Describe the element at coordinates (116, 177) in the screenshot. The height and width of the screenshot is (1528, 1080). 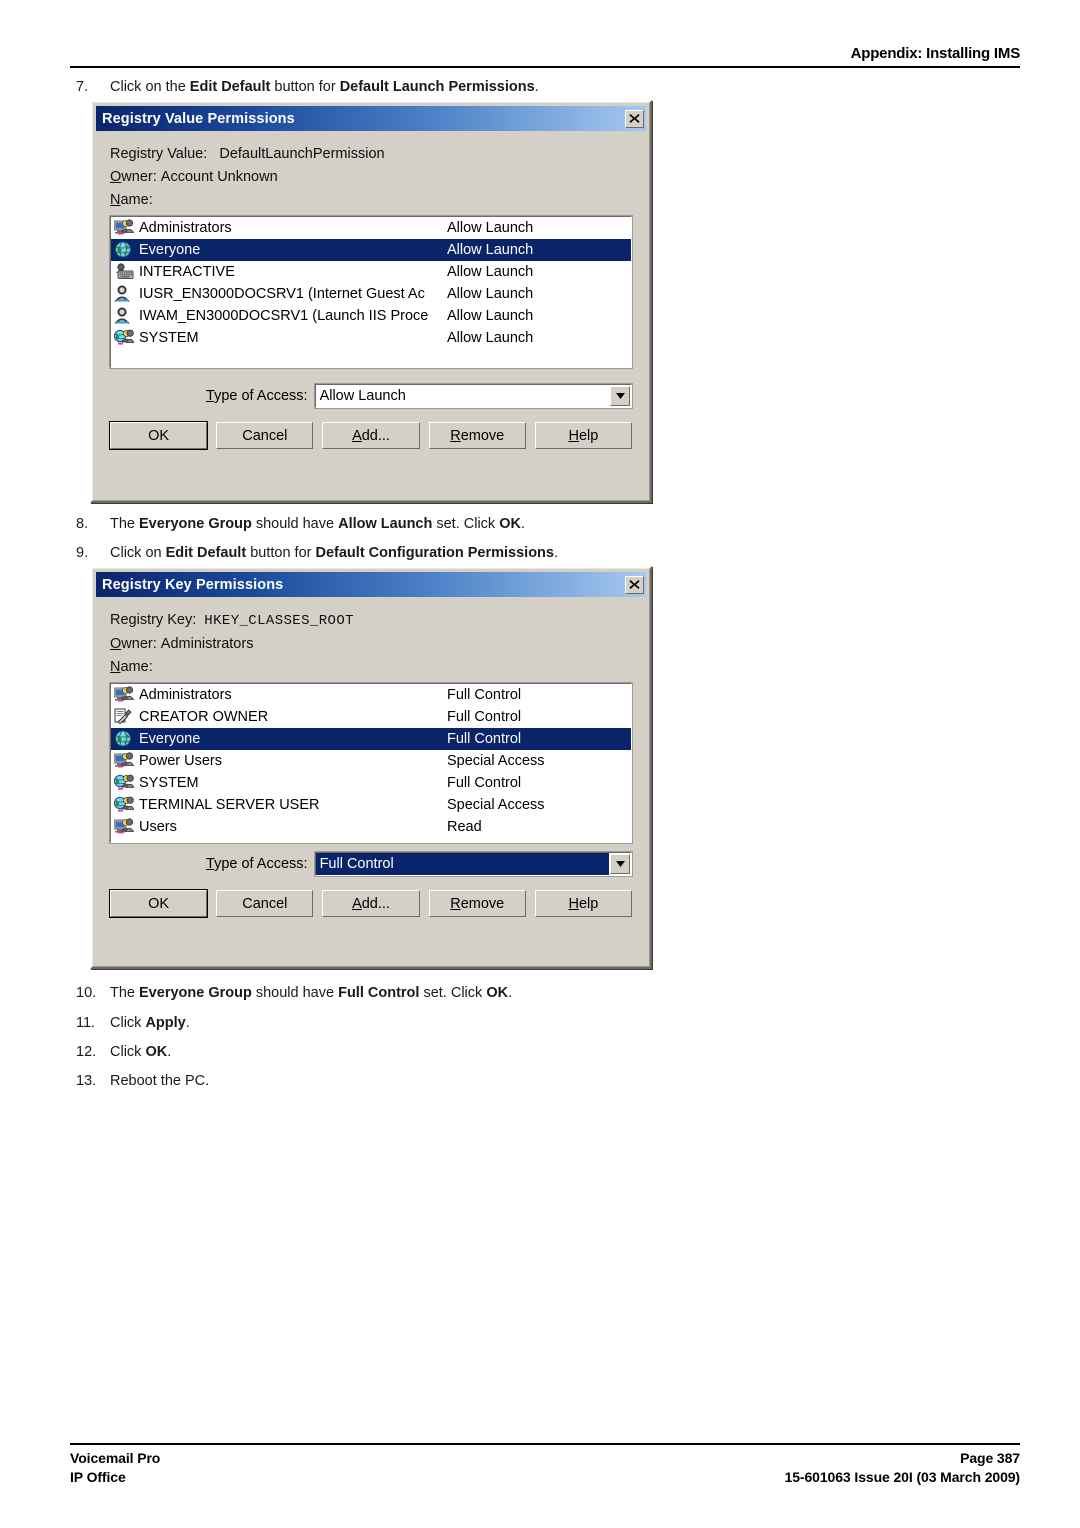
I see `owner-label-accel: O` at that location.